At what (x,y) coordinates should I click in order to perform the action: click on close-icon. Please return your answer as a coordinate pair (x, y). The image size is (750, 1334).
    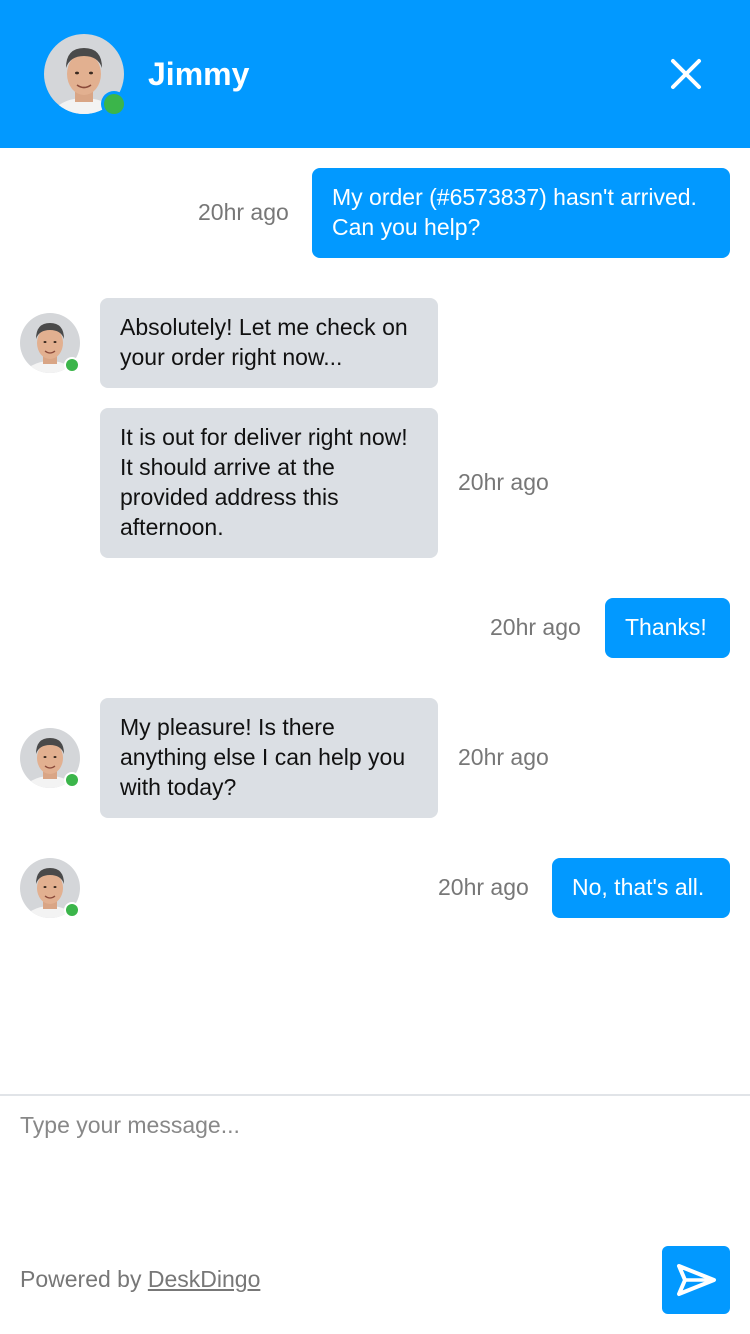
    Looking at the image, I should click on (686, 74).